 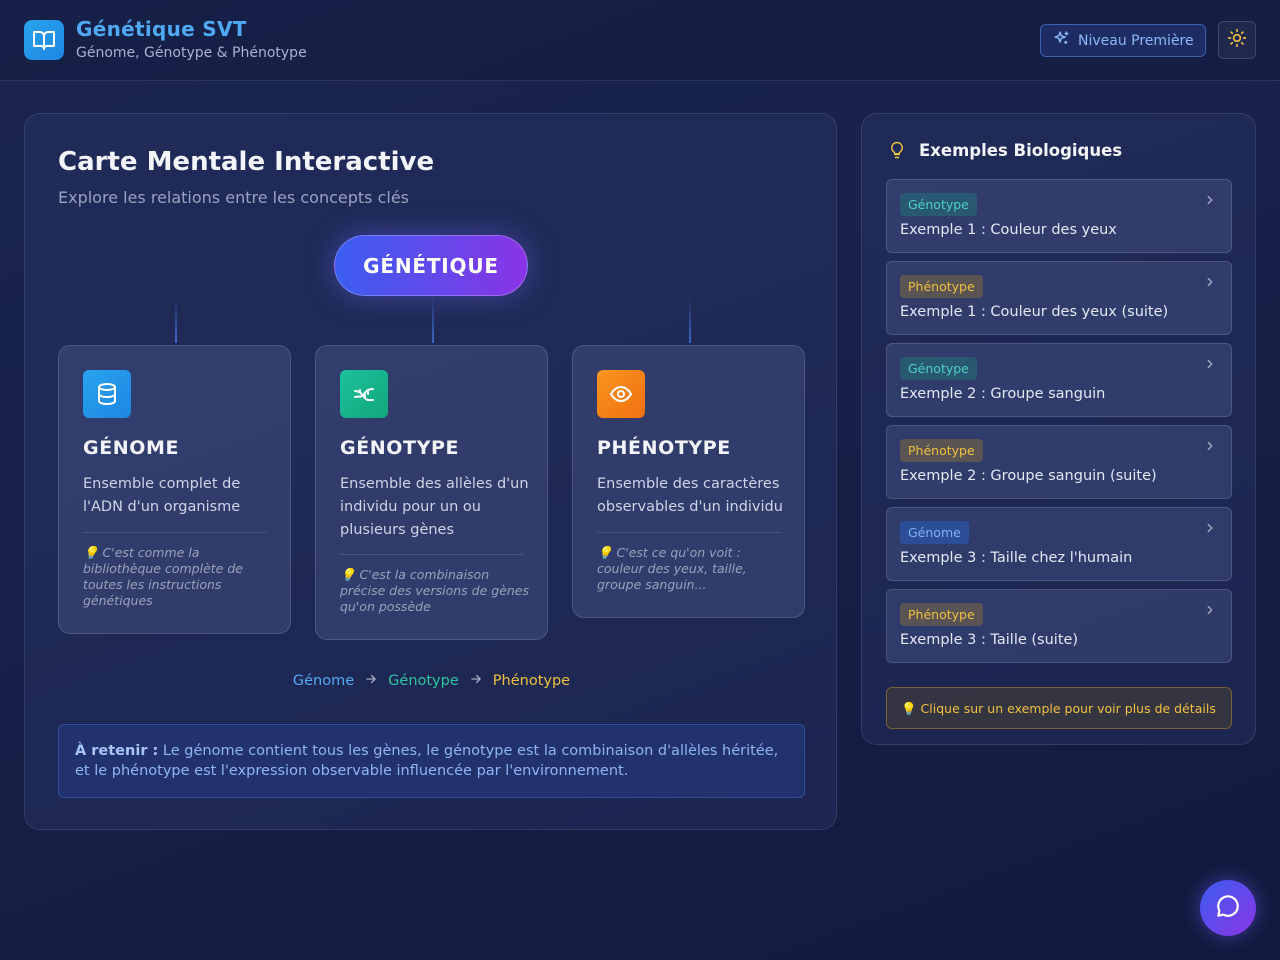 What do you see at coordinates (1021, 150) in the screenshot?
I see `examples-title: Exemples Biologiques` at bounding box center [1021, 150].